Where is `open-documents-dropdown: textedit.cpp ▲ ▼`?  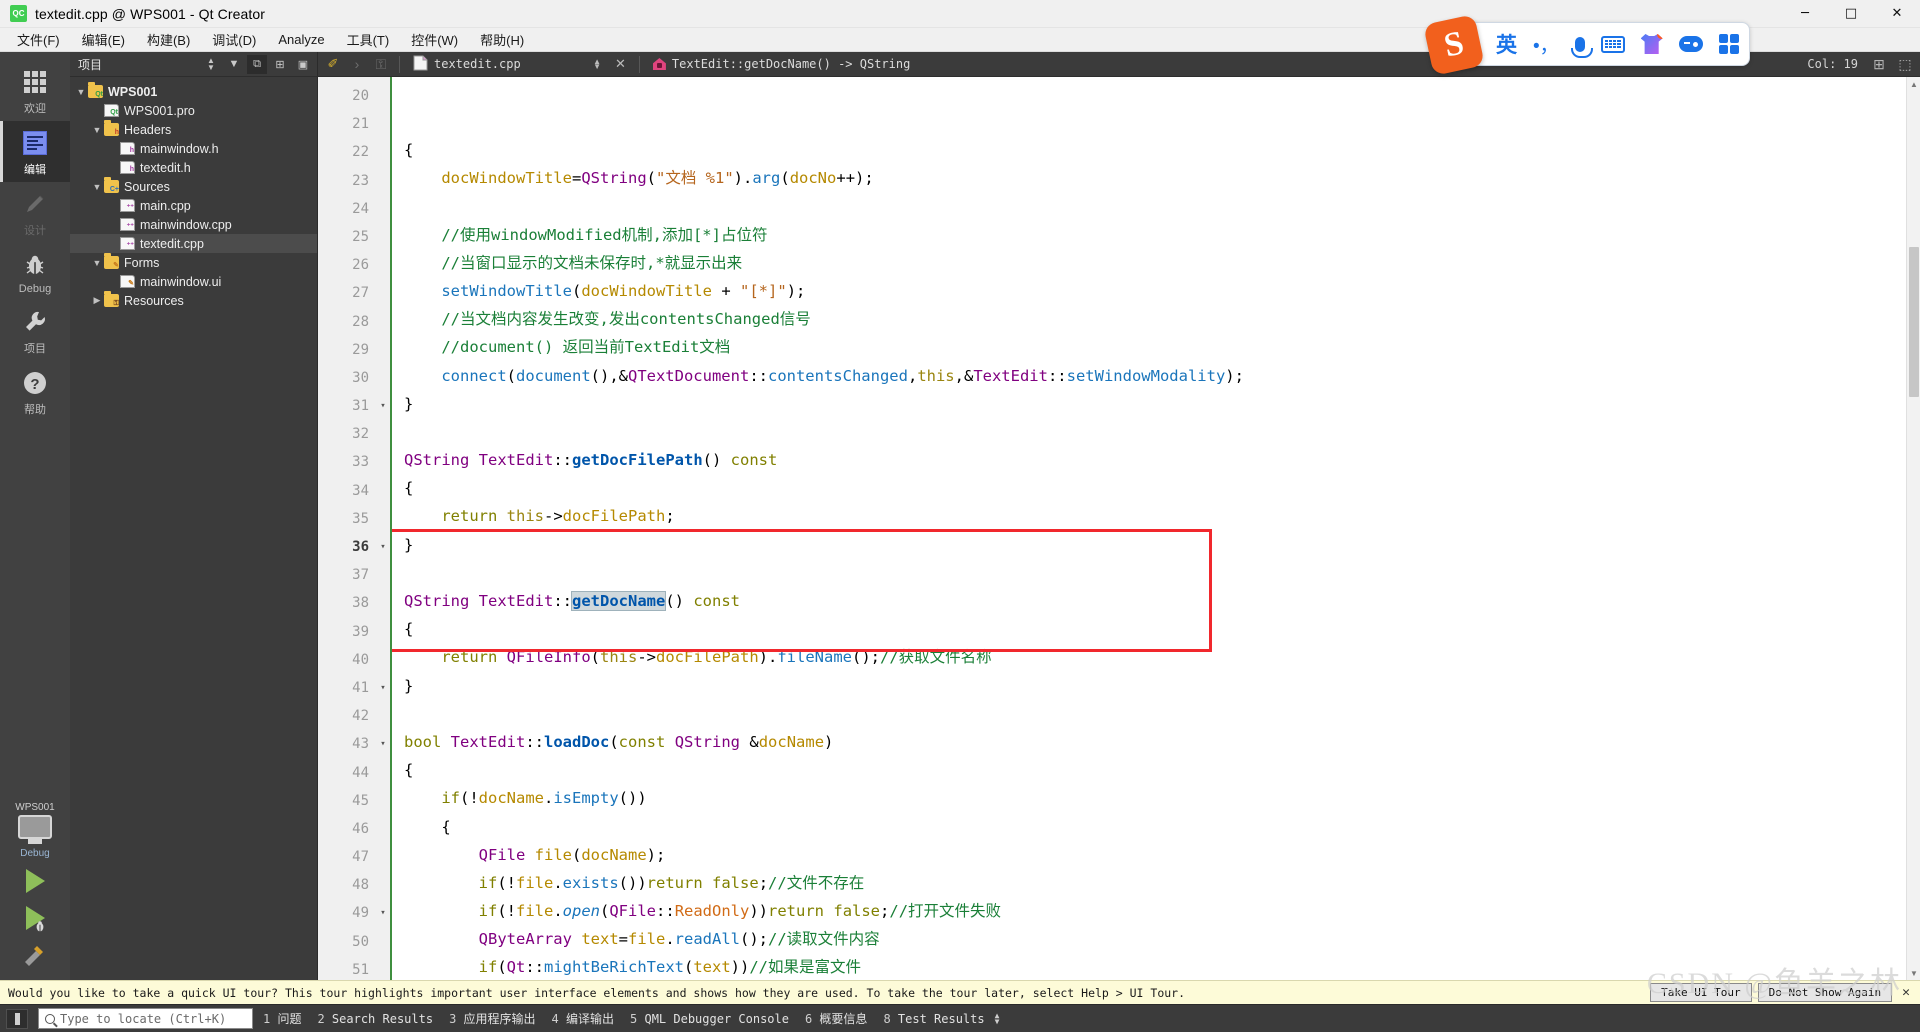
open-documents-dropdown: textedit.cpp ▲ ▼ is located at coordinates (507, 64).